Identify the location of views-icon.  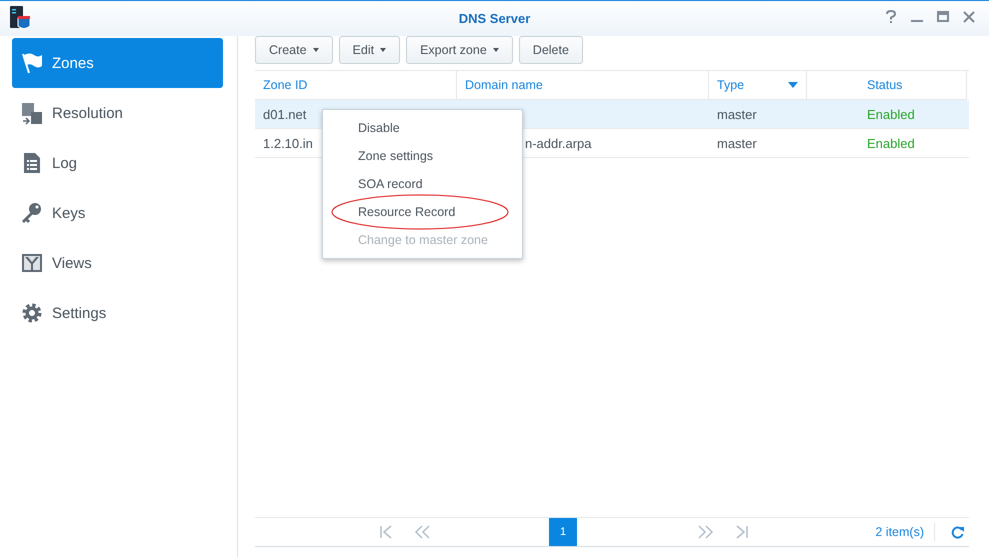
(32, 263).